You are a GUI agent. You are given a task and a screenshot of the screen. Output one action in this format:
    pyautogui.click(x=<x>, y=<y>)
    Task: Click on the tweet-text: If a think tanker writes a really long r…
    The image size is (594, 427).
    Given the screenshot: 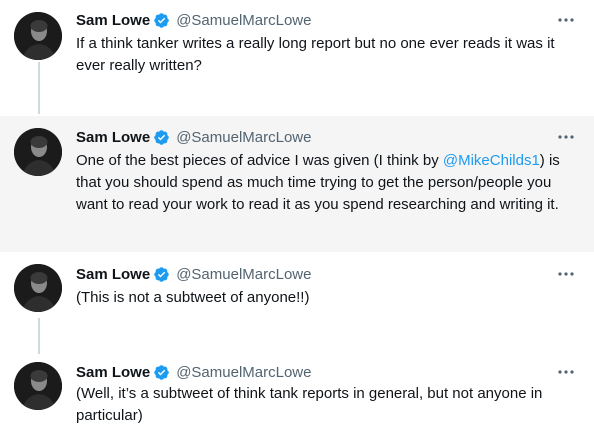 What is the action you would take?
    pyautogui.click(x=315, y=54)
    